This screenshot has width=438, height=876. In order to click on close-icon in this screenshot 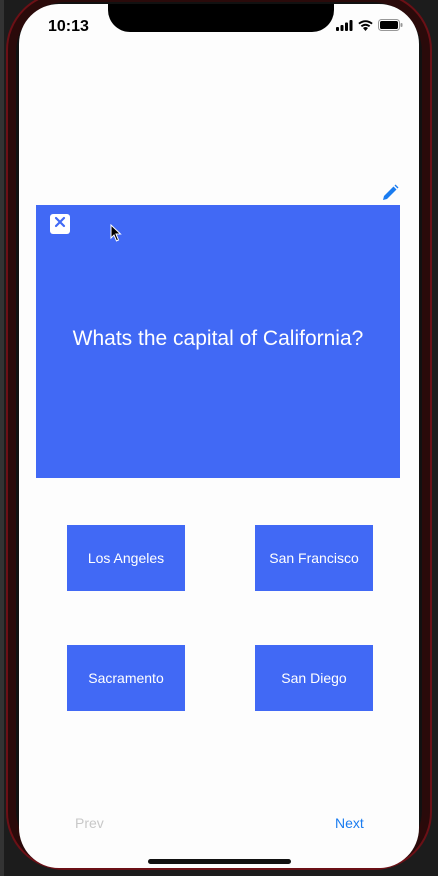, I will do `click(60, 224)`.